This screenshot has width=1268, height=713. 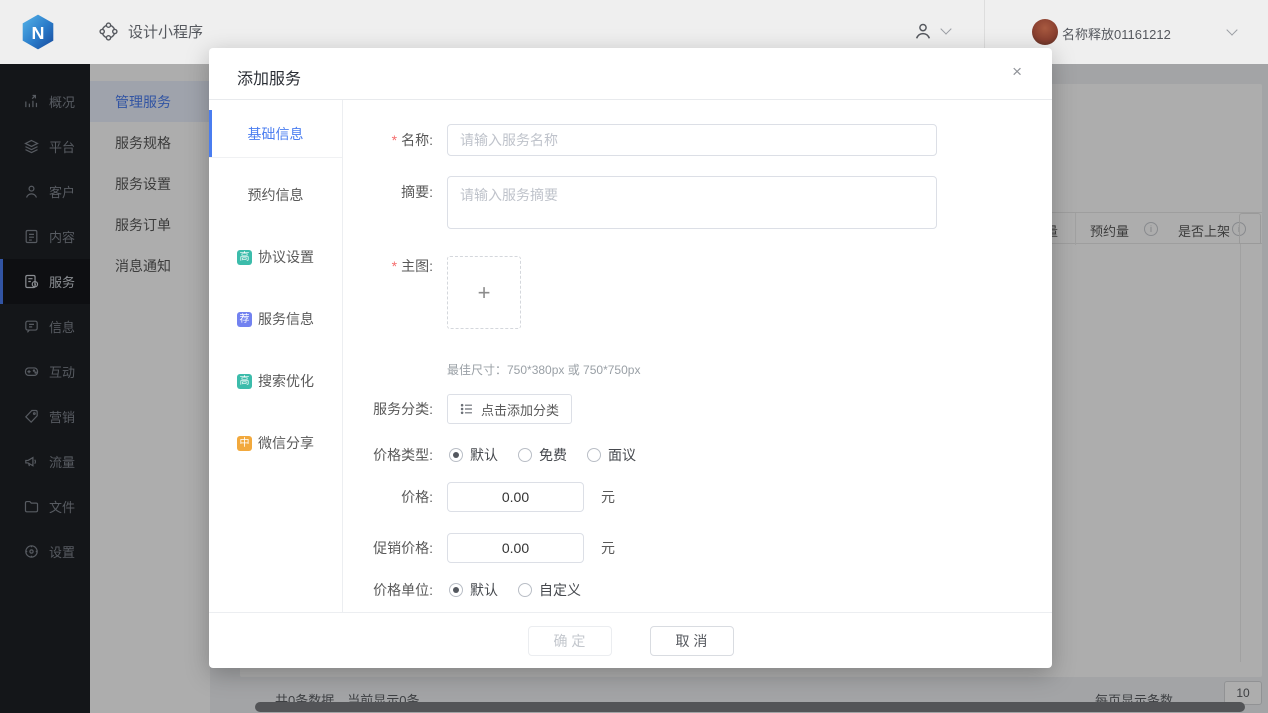 I want to click on promo-price-unit-yuan: 元, so click(x=608, y=548).